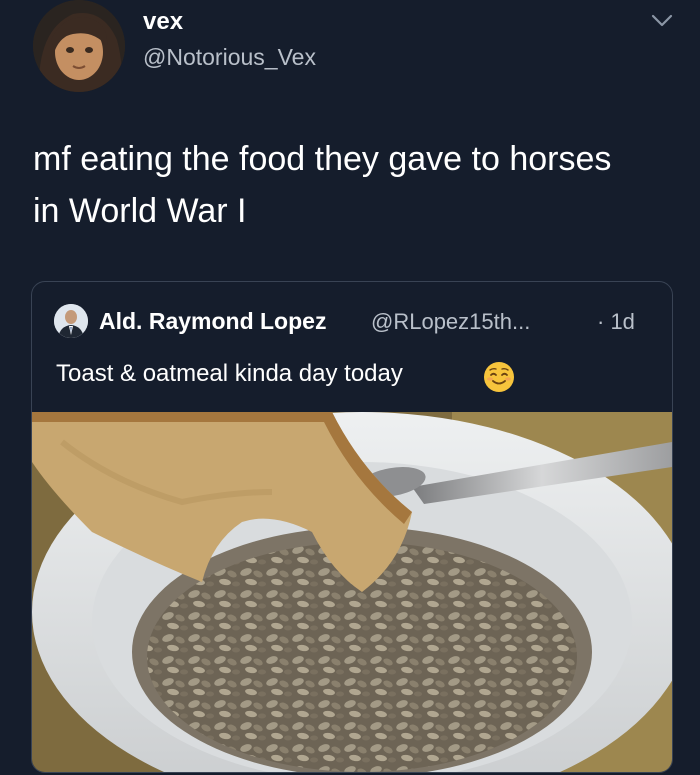 The image size is (700, 775). What do you see at coordinates (229, 57) in the screenshot?
I see `user-handle: @Notorious_Vex` at bounding box center [229, 57].